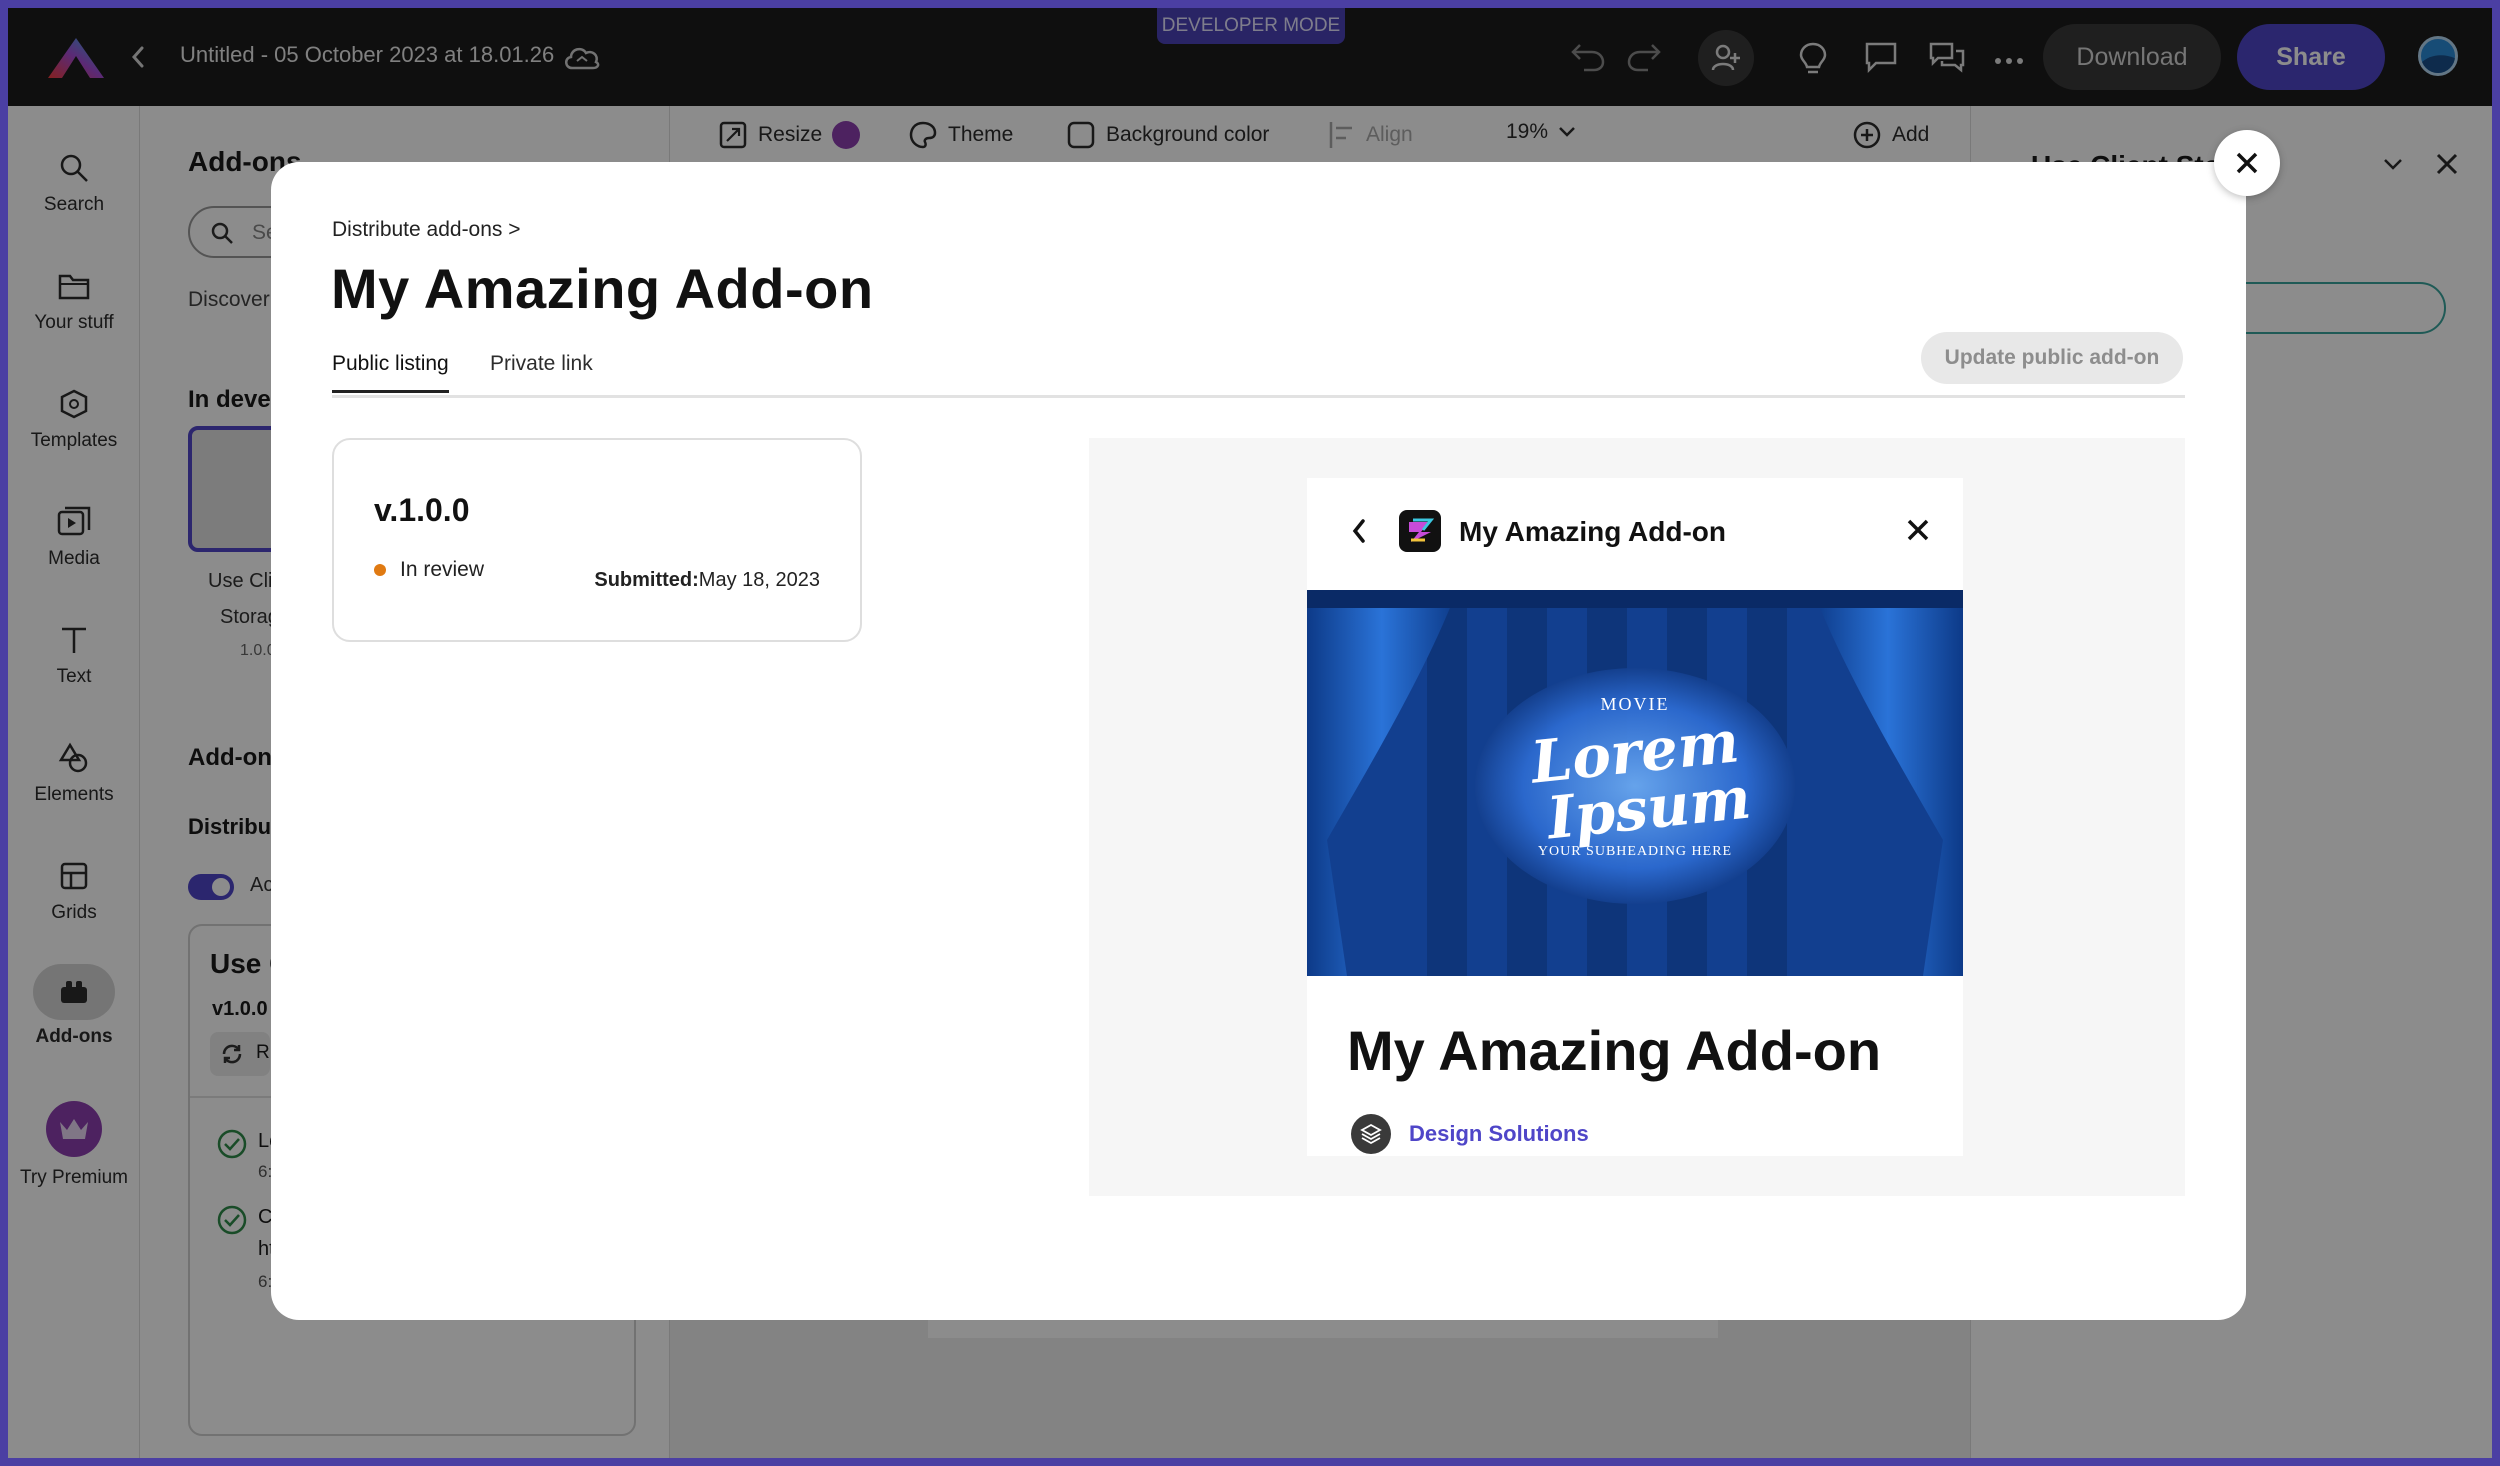 The width and height of the screenshot is (2500, 1466). What do you see at coordinates (426, 230) in the screenshot?
I see `breadcrumb: Distribute add-ons >` at bounding box center [426, 230].